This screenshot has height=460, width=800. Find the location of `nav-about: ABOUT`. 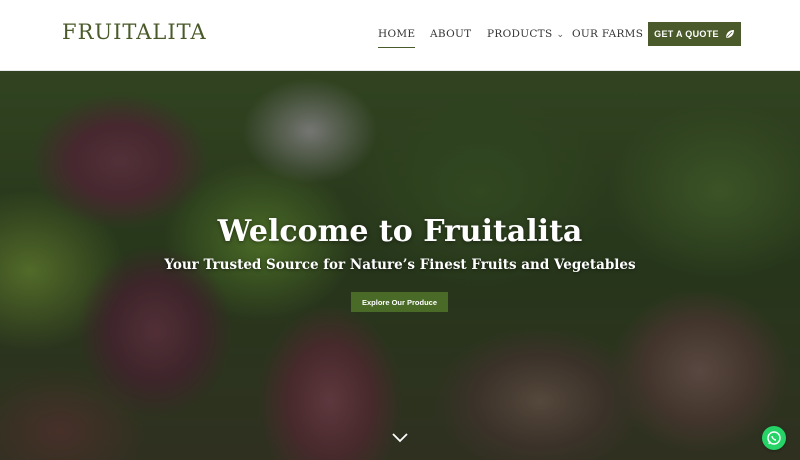

nav-about: ABOUT is located at coordinates (450, 34).